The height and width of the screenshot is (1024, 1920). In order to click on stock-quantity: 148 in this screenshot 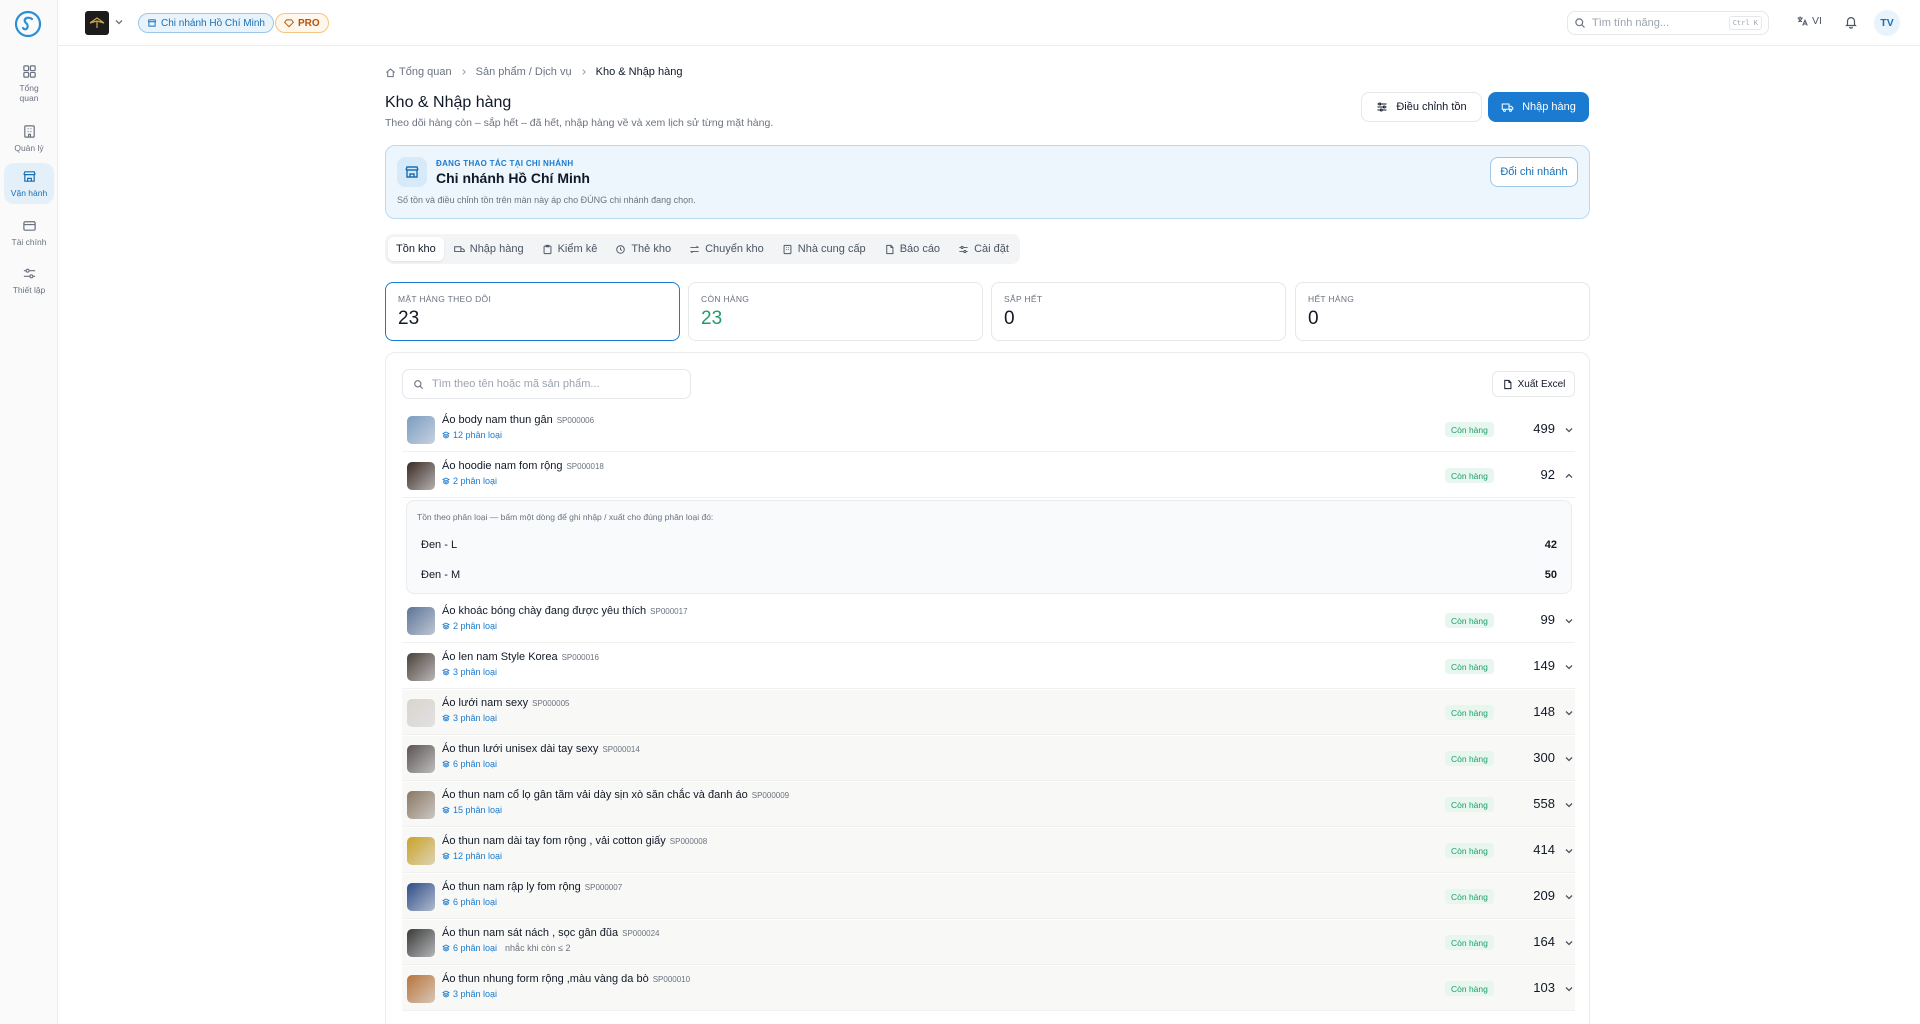, I will do `click(1544, 711)`.